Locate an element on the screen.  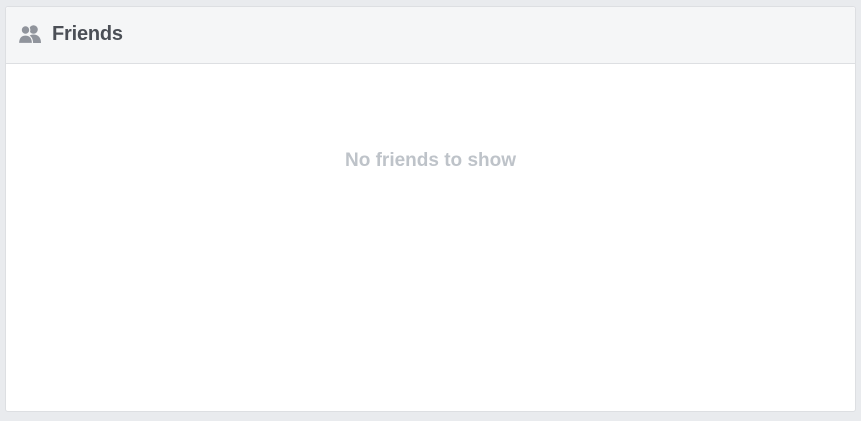
friends-panel-header: Friends is located at coordinates (430, 35).